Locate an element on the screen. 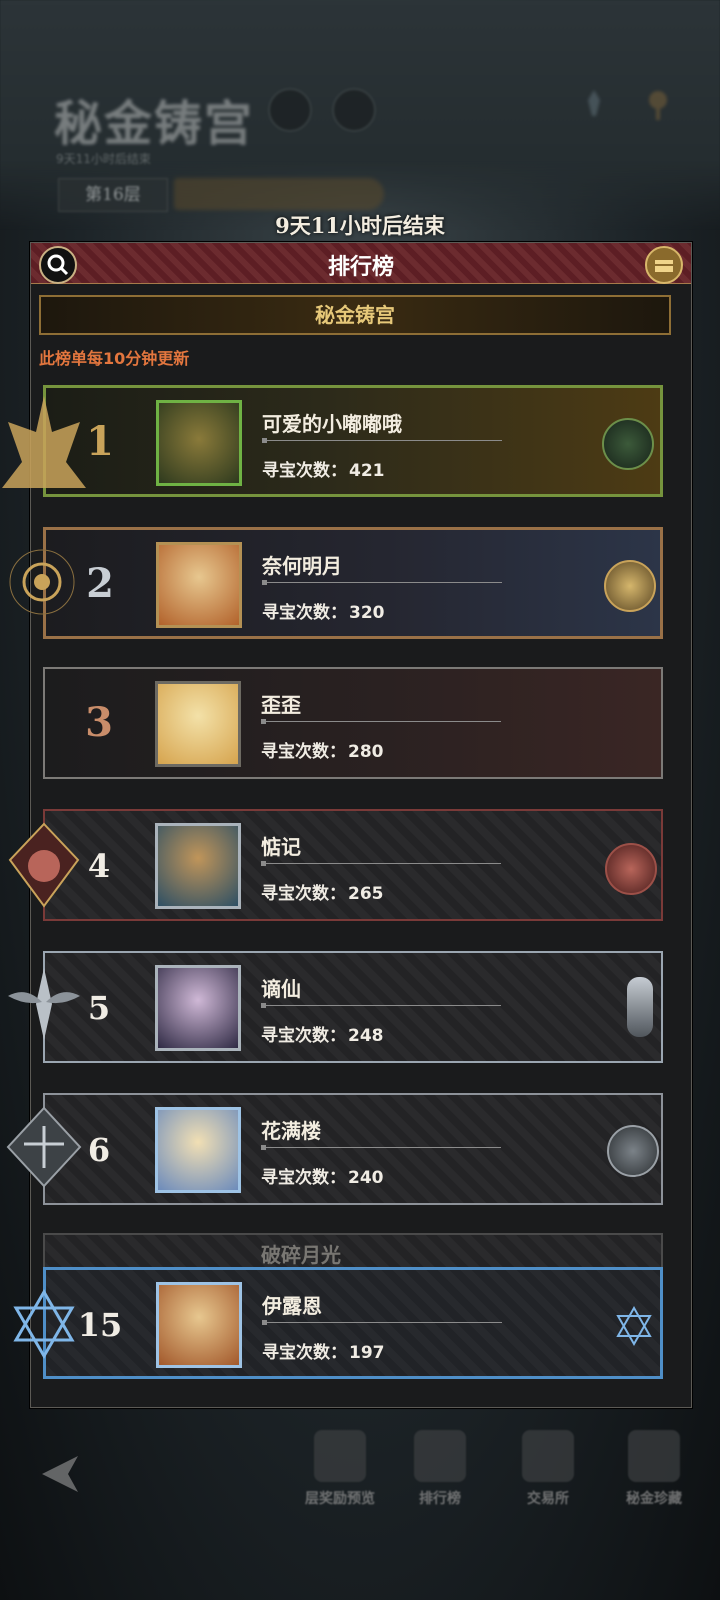 Image resolution: width=720 pixels, height=1600 pixels. winged-sword-ornament-icon is located at coordinates (44, 1004).